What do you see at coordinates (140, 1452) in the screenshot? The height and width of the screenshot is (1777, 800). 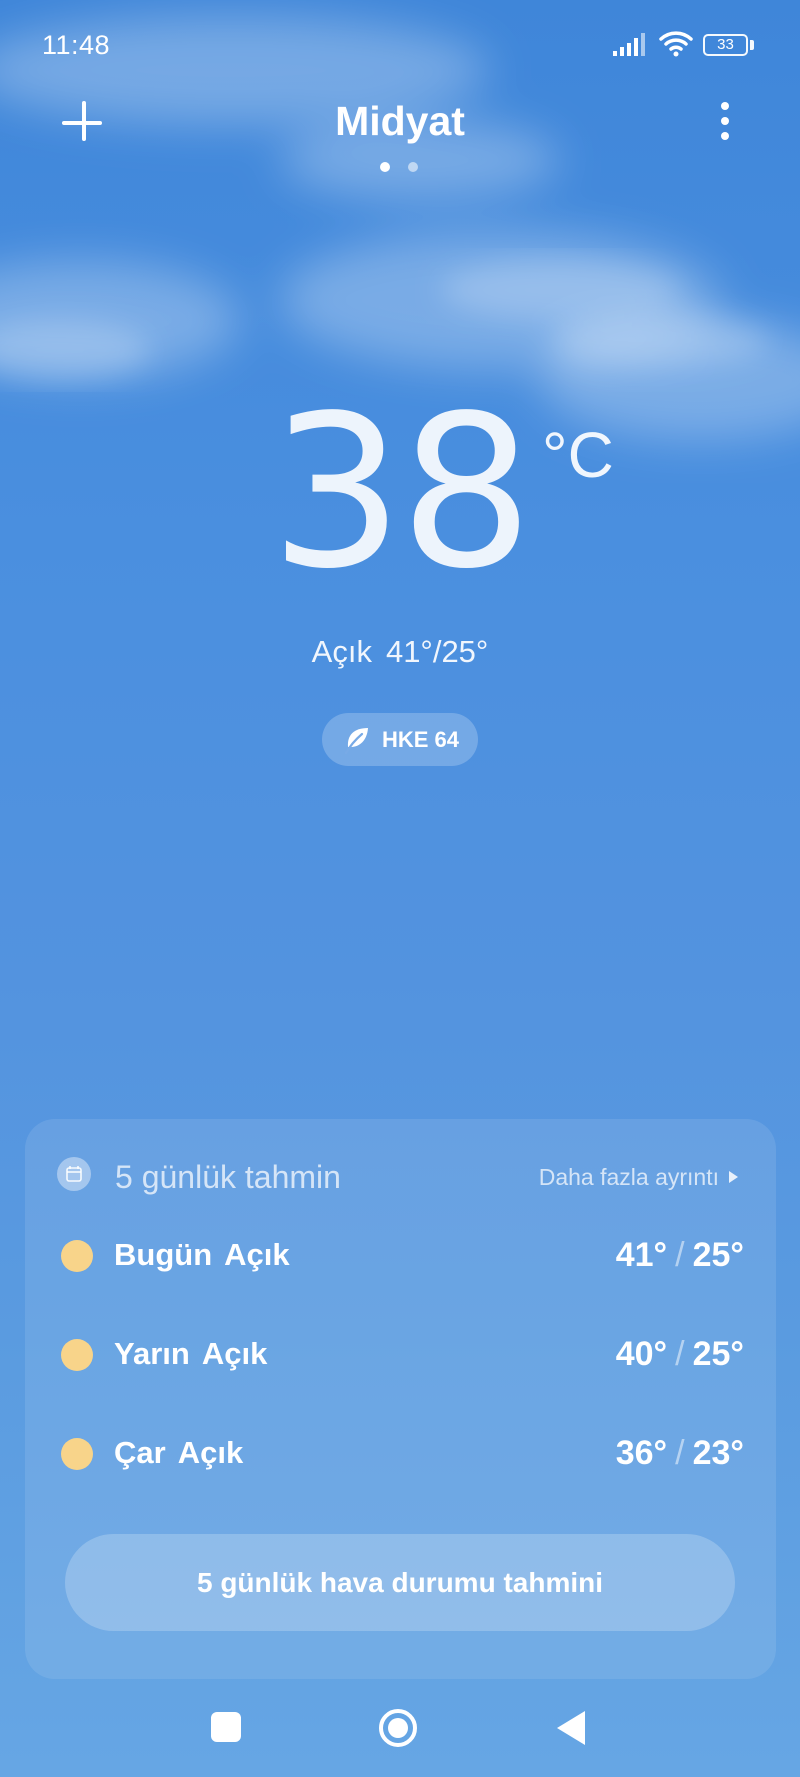 I see `day-name: Çar` at bounding box center [140, 1452].